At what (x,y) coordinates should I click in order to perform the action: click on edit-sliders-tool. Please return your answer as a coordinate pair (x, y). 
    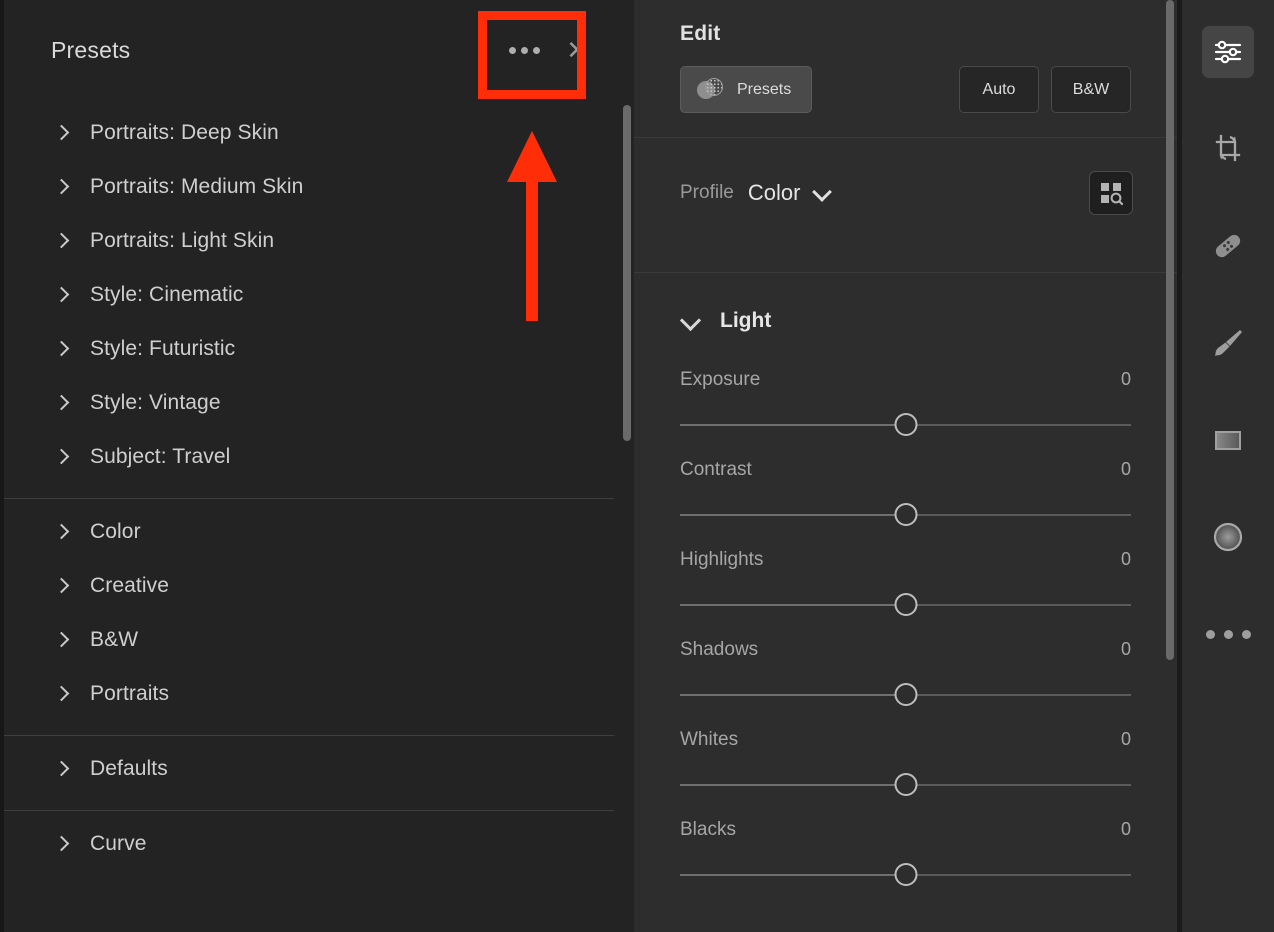
    Looking at the image, I should click on (1228, 52).